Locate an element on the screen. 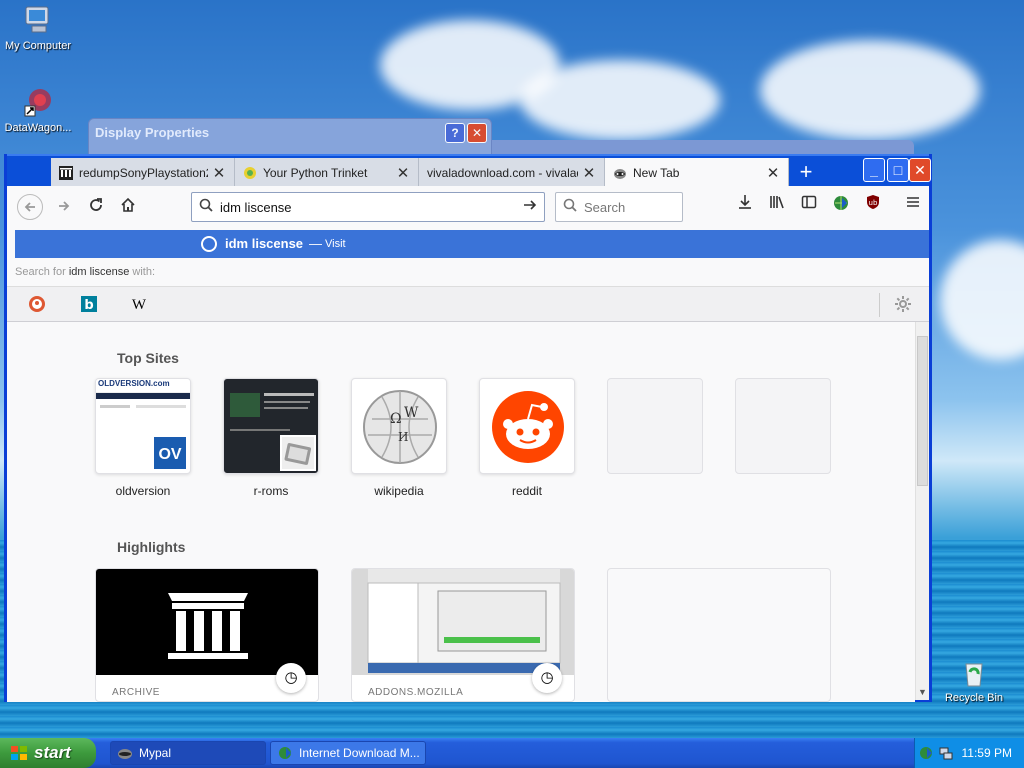 This screenshot has height=768, width=1024. desktop-icon-label: Recycle Bin is located at coordinates (974, 698).